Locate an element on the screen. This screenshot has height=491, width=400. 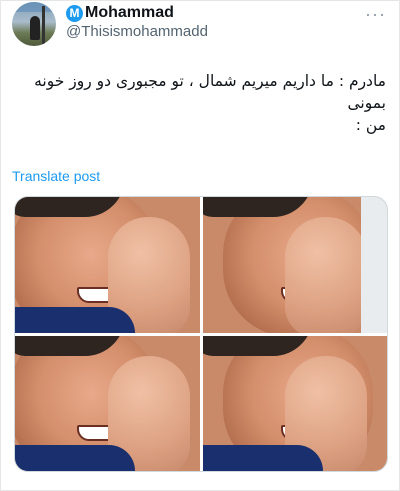
post-text-line: من : is located at coordinates (370, 125).